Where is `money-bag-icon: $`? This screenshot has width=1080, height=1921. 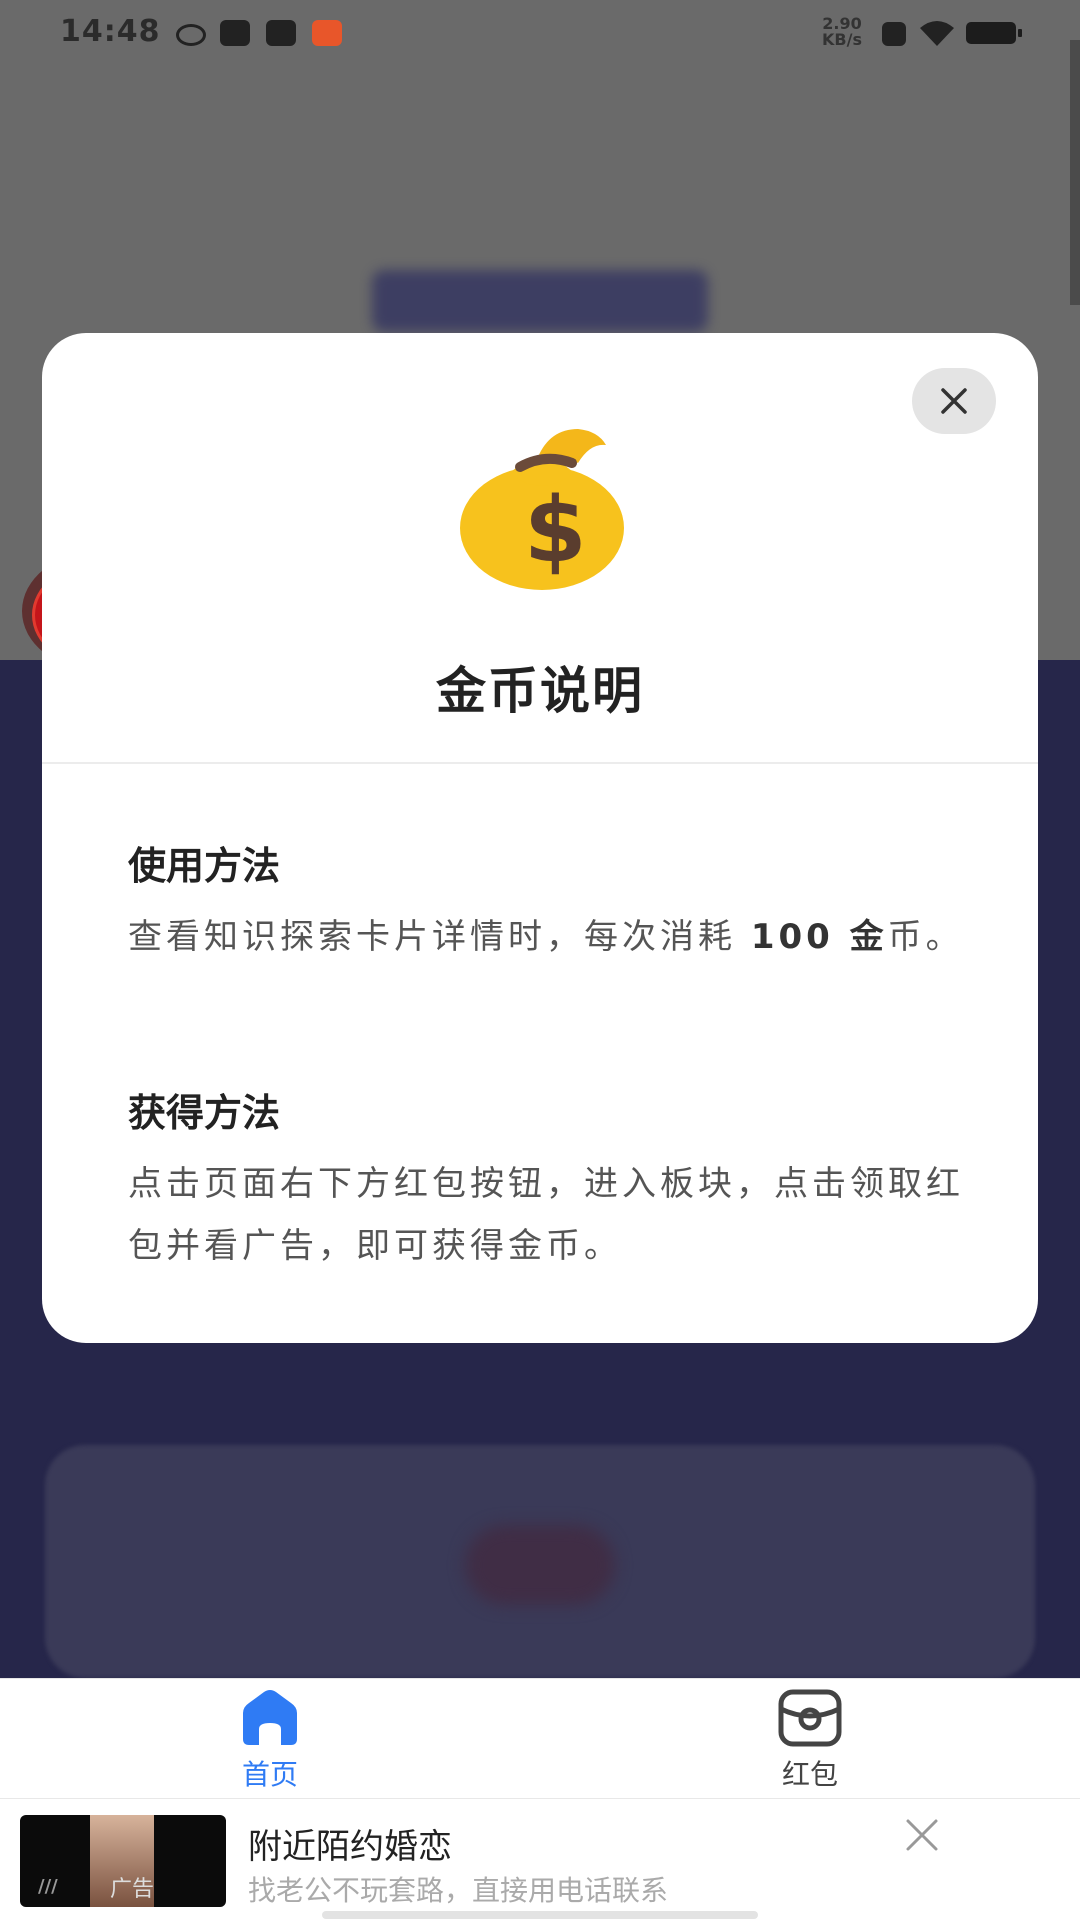 money-bag-icon: $ is located at coordinates (542, 509).